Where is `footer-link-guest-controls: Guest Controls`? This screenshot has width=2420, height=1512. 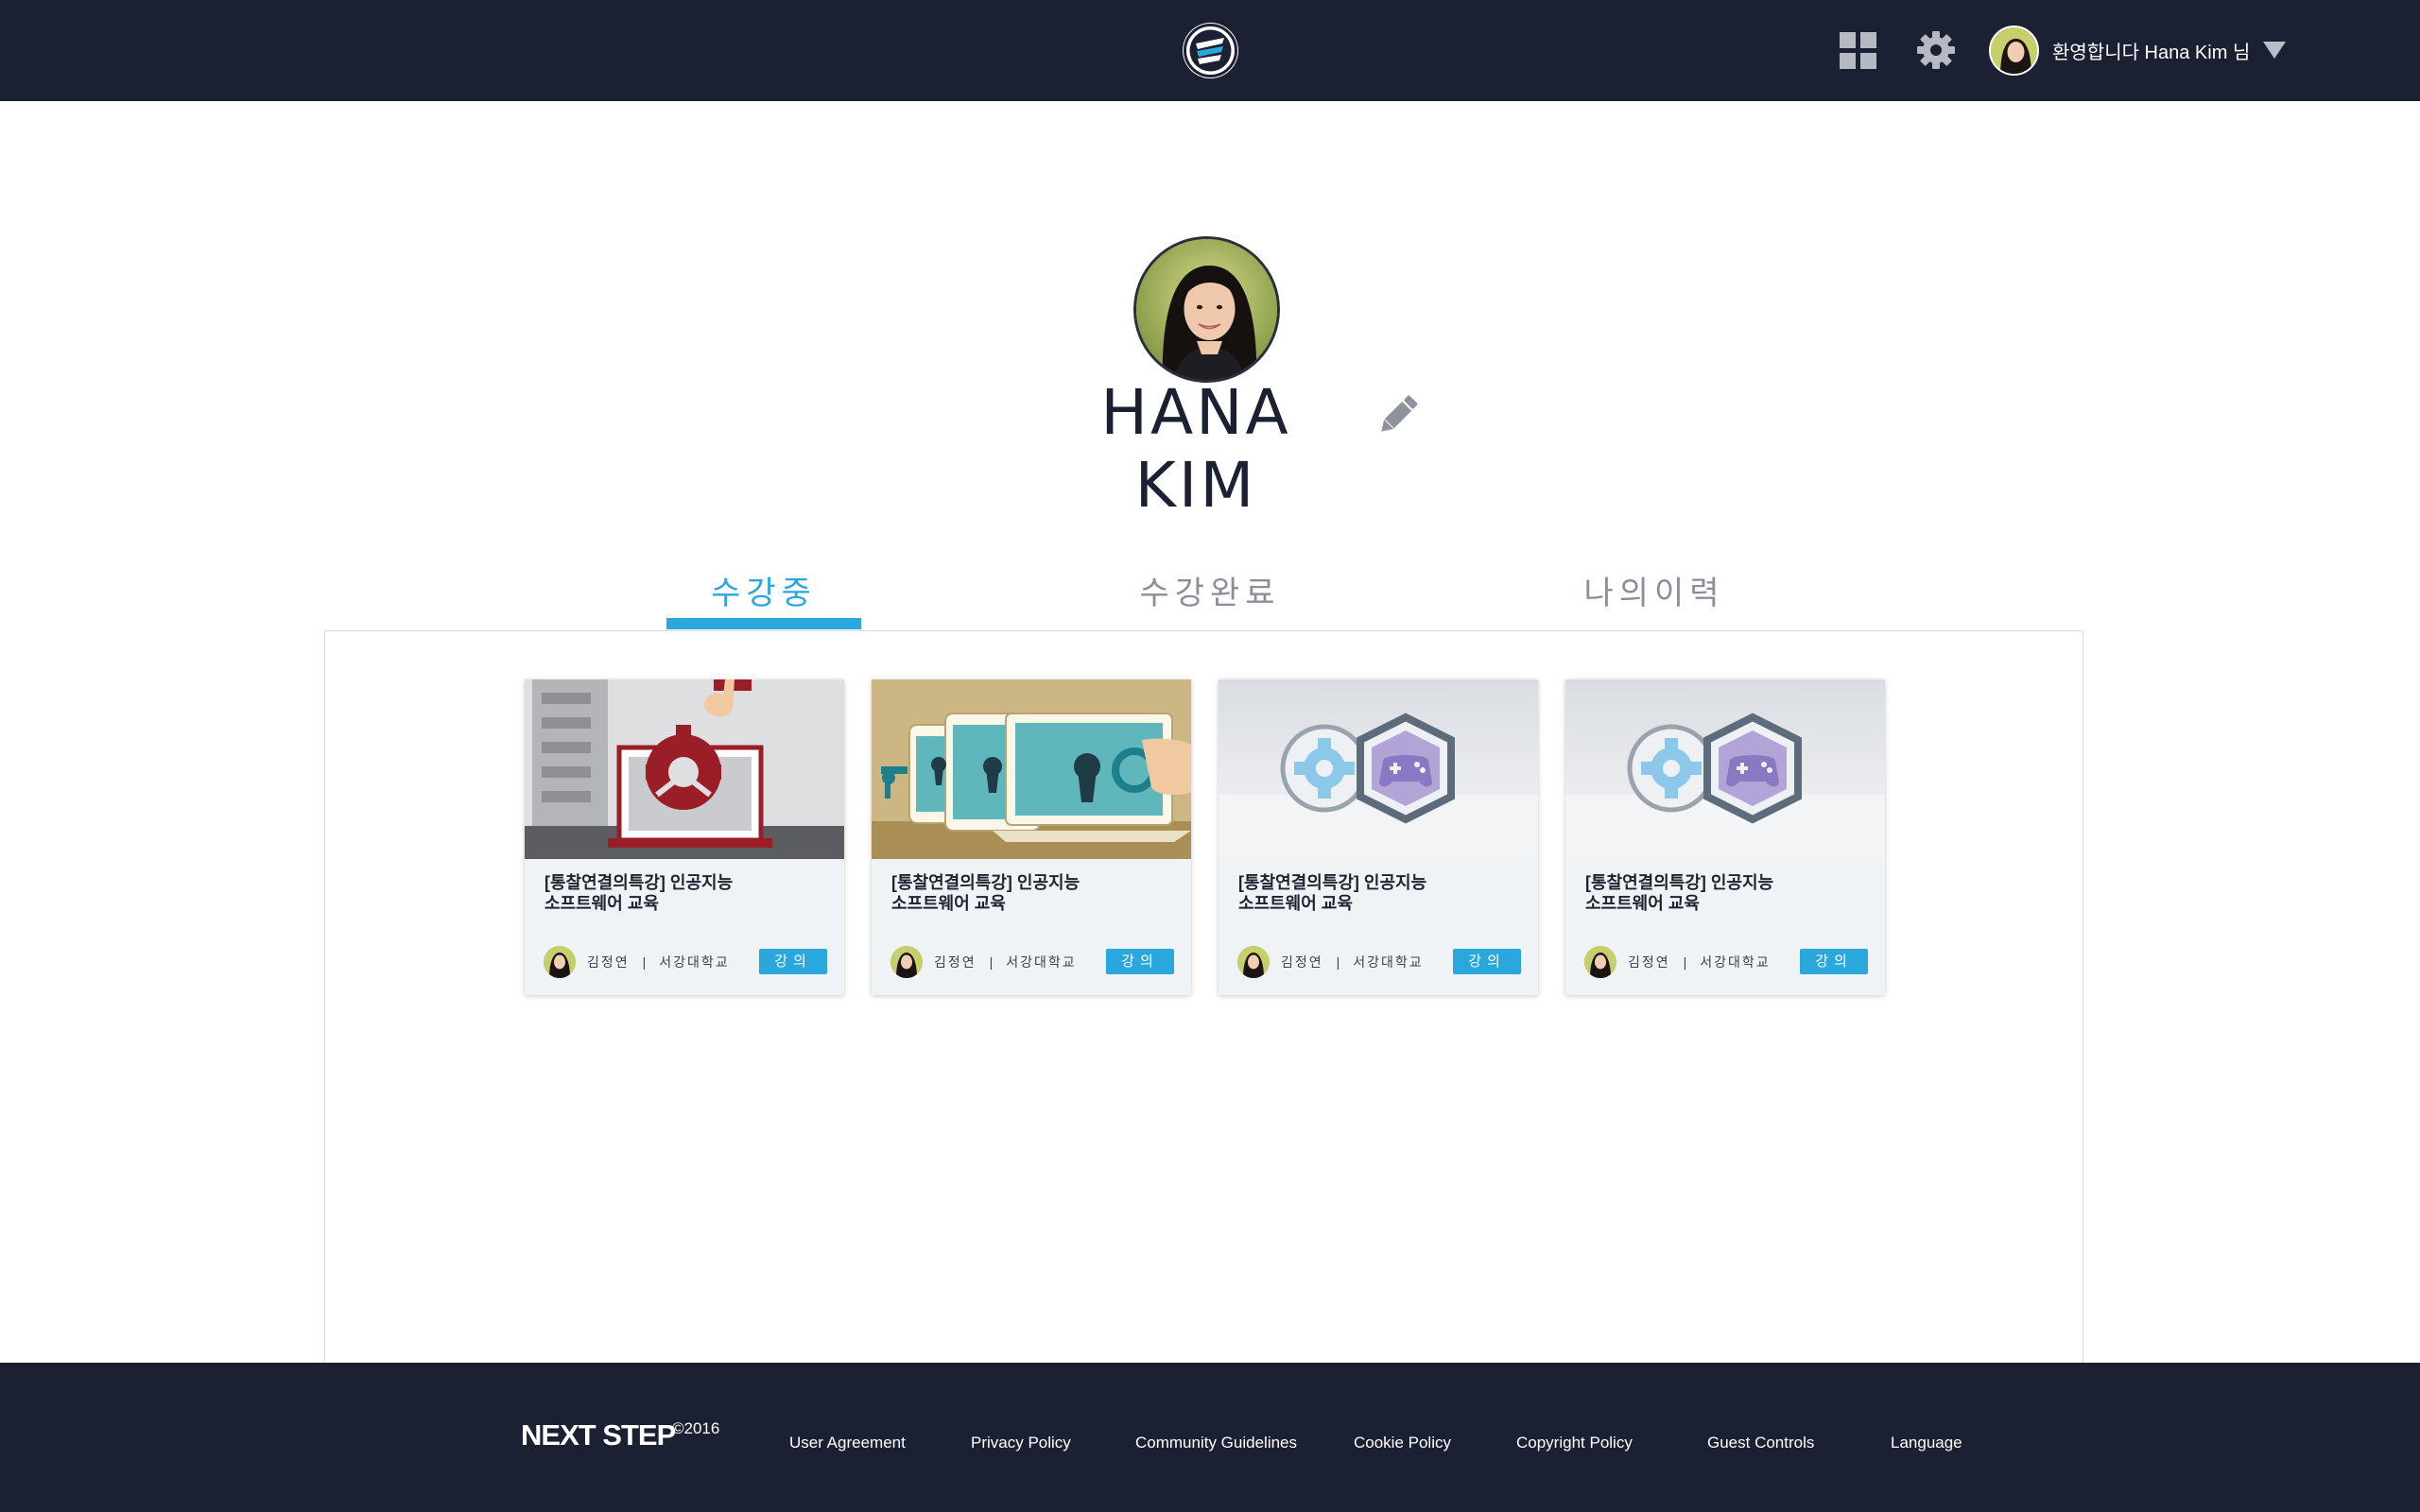 footer-link-guest-controls: Guest Controls is located at coordinates (1760, 1443).